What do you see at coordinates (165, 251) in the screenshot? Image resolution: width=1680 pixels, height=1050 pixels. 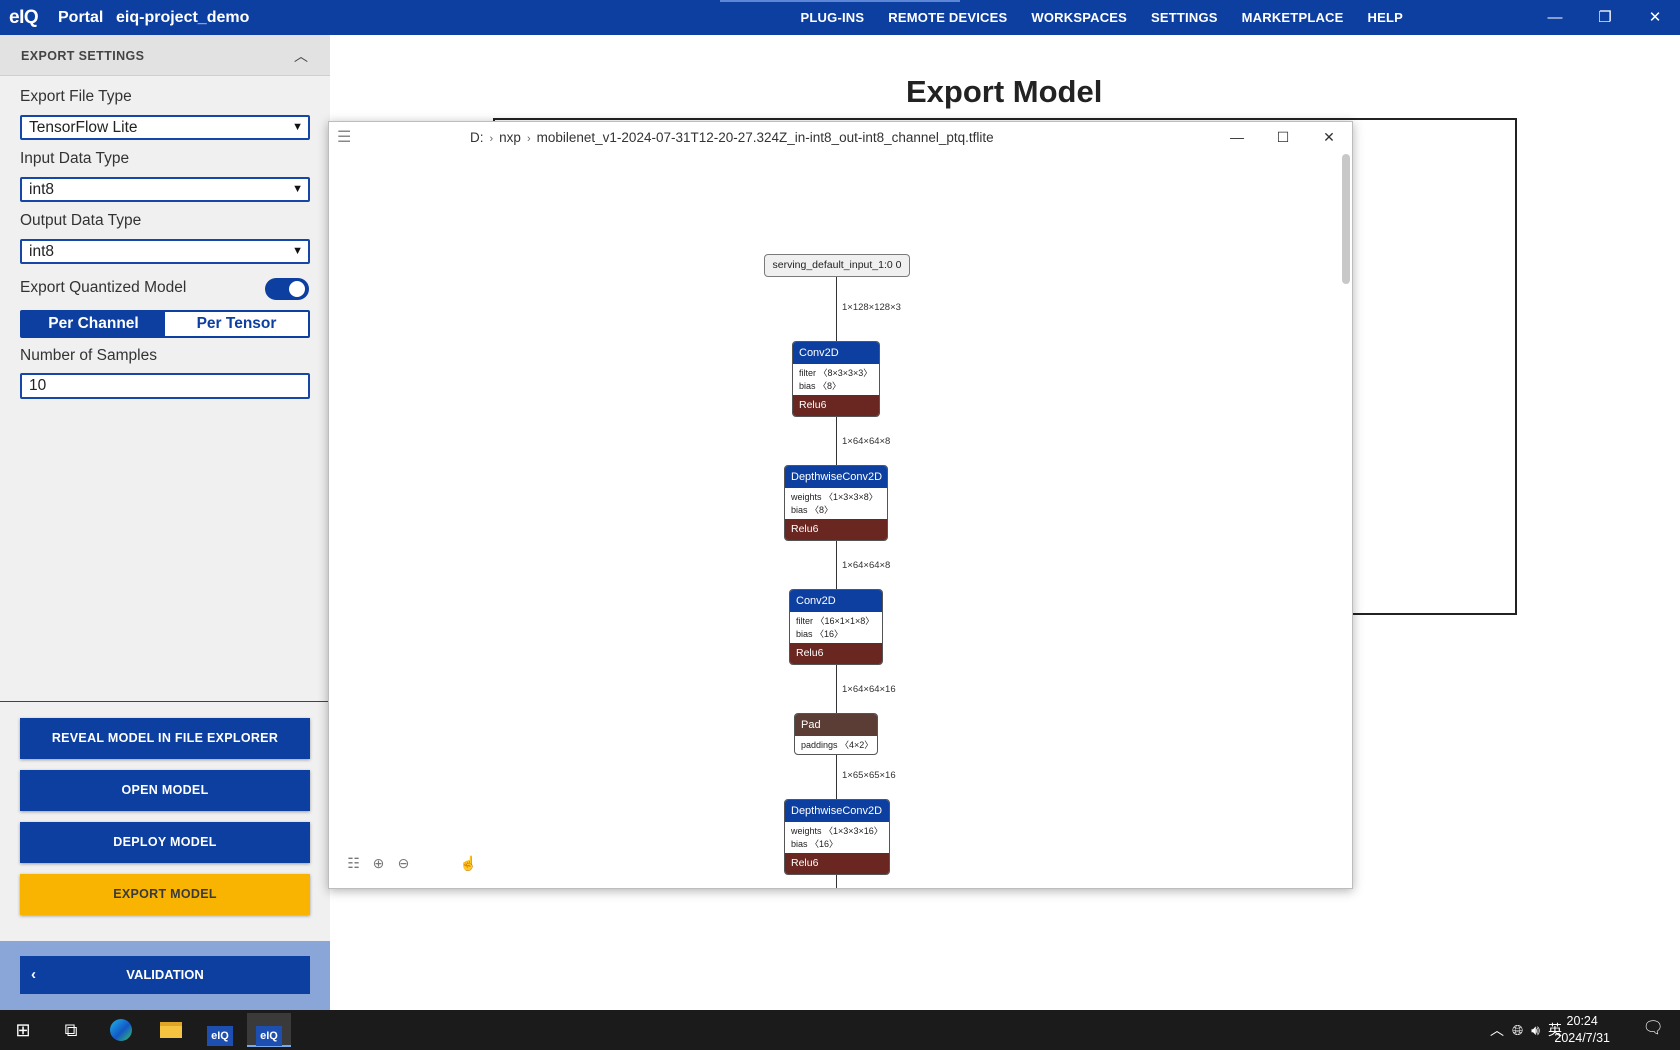 I see `output-data-type-select: int8 ▼` at bounding box center [165, 251].